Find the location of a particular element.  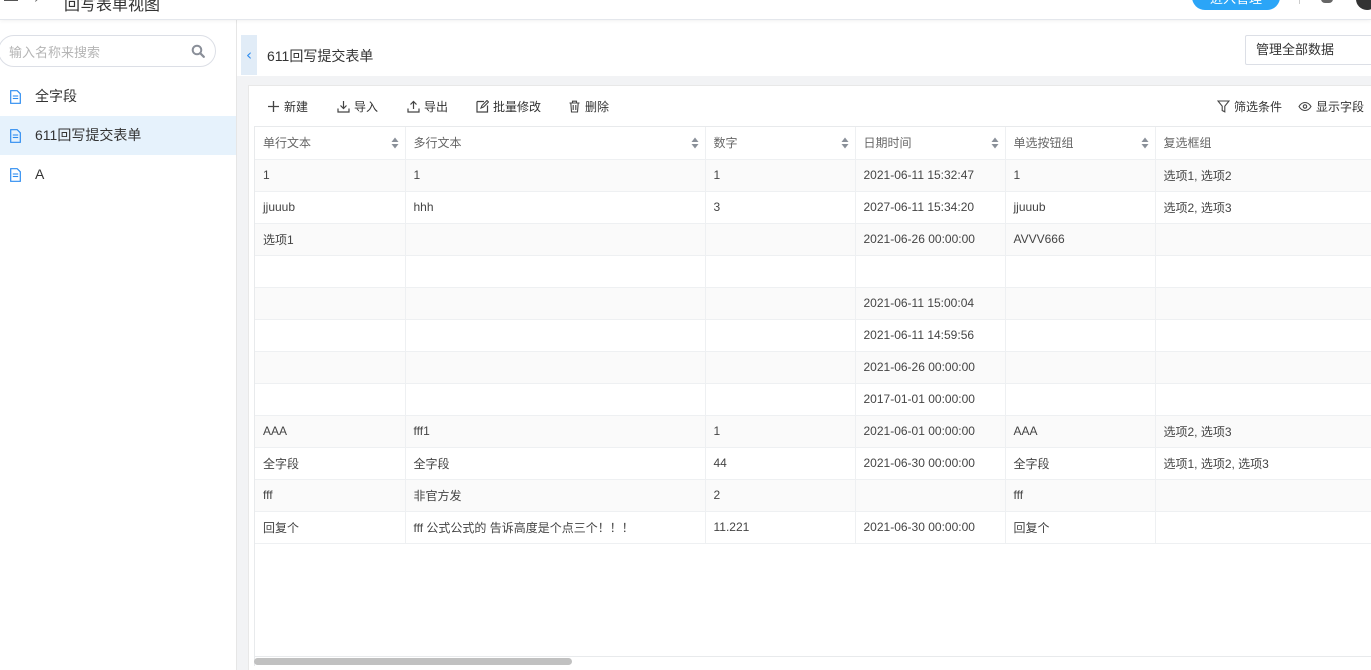

table-cell: AAA is located at coordinates (330, 431).